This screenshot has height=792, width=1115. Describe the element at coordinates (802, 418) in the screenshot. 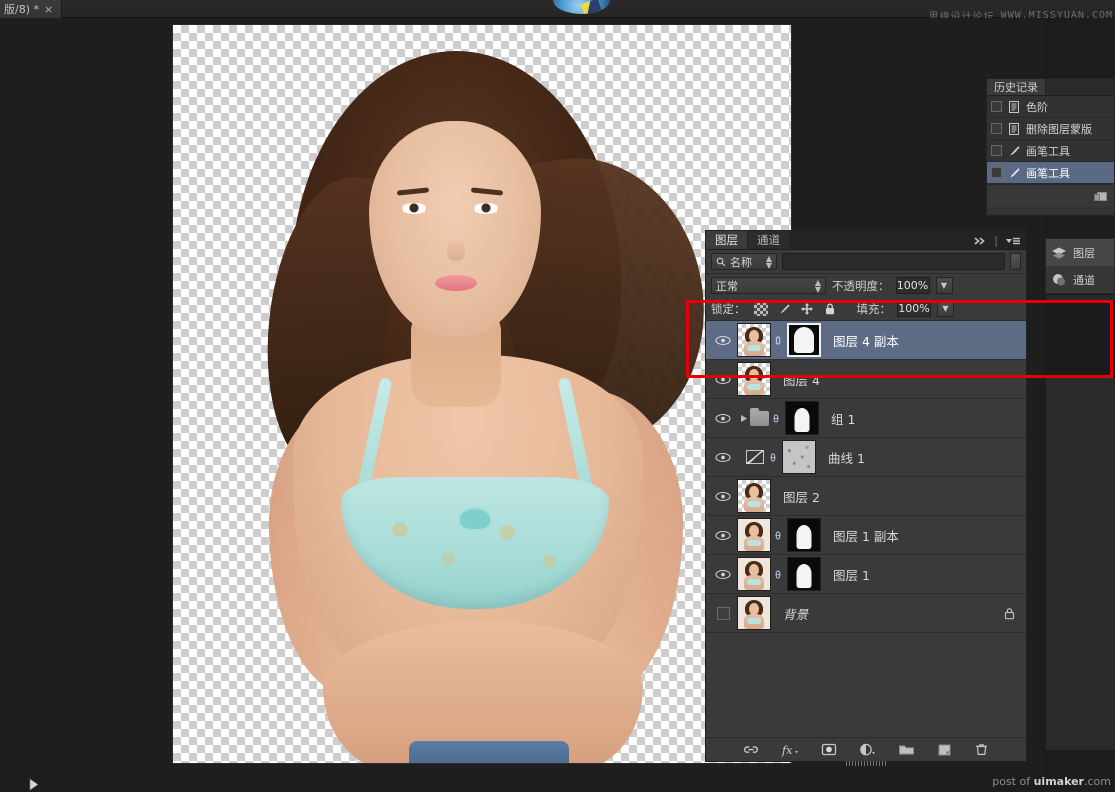

I see `group-mask-thumbnail` at that location.